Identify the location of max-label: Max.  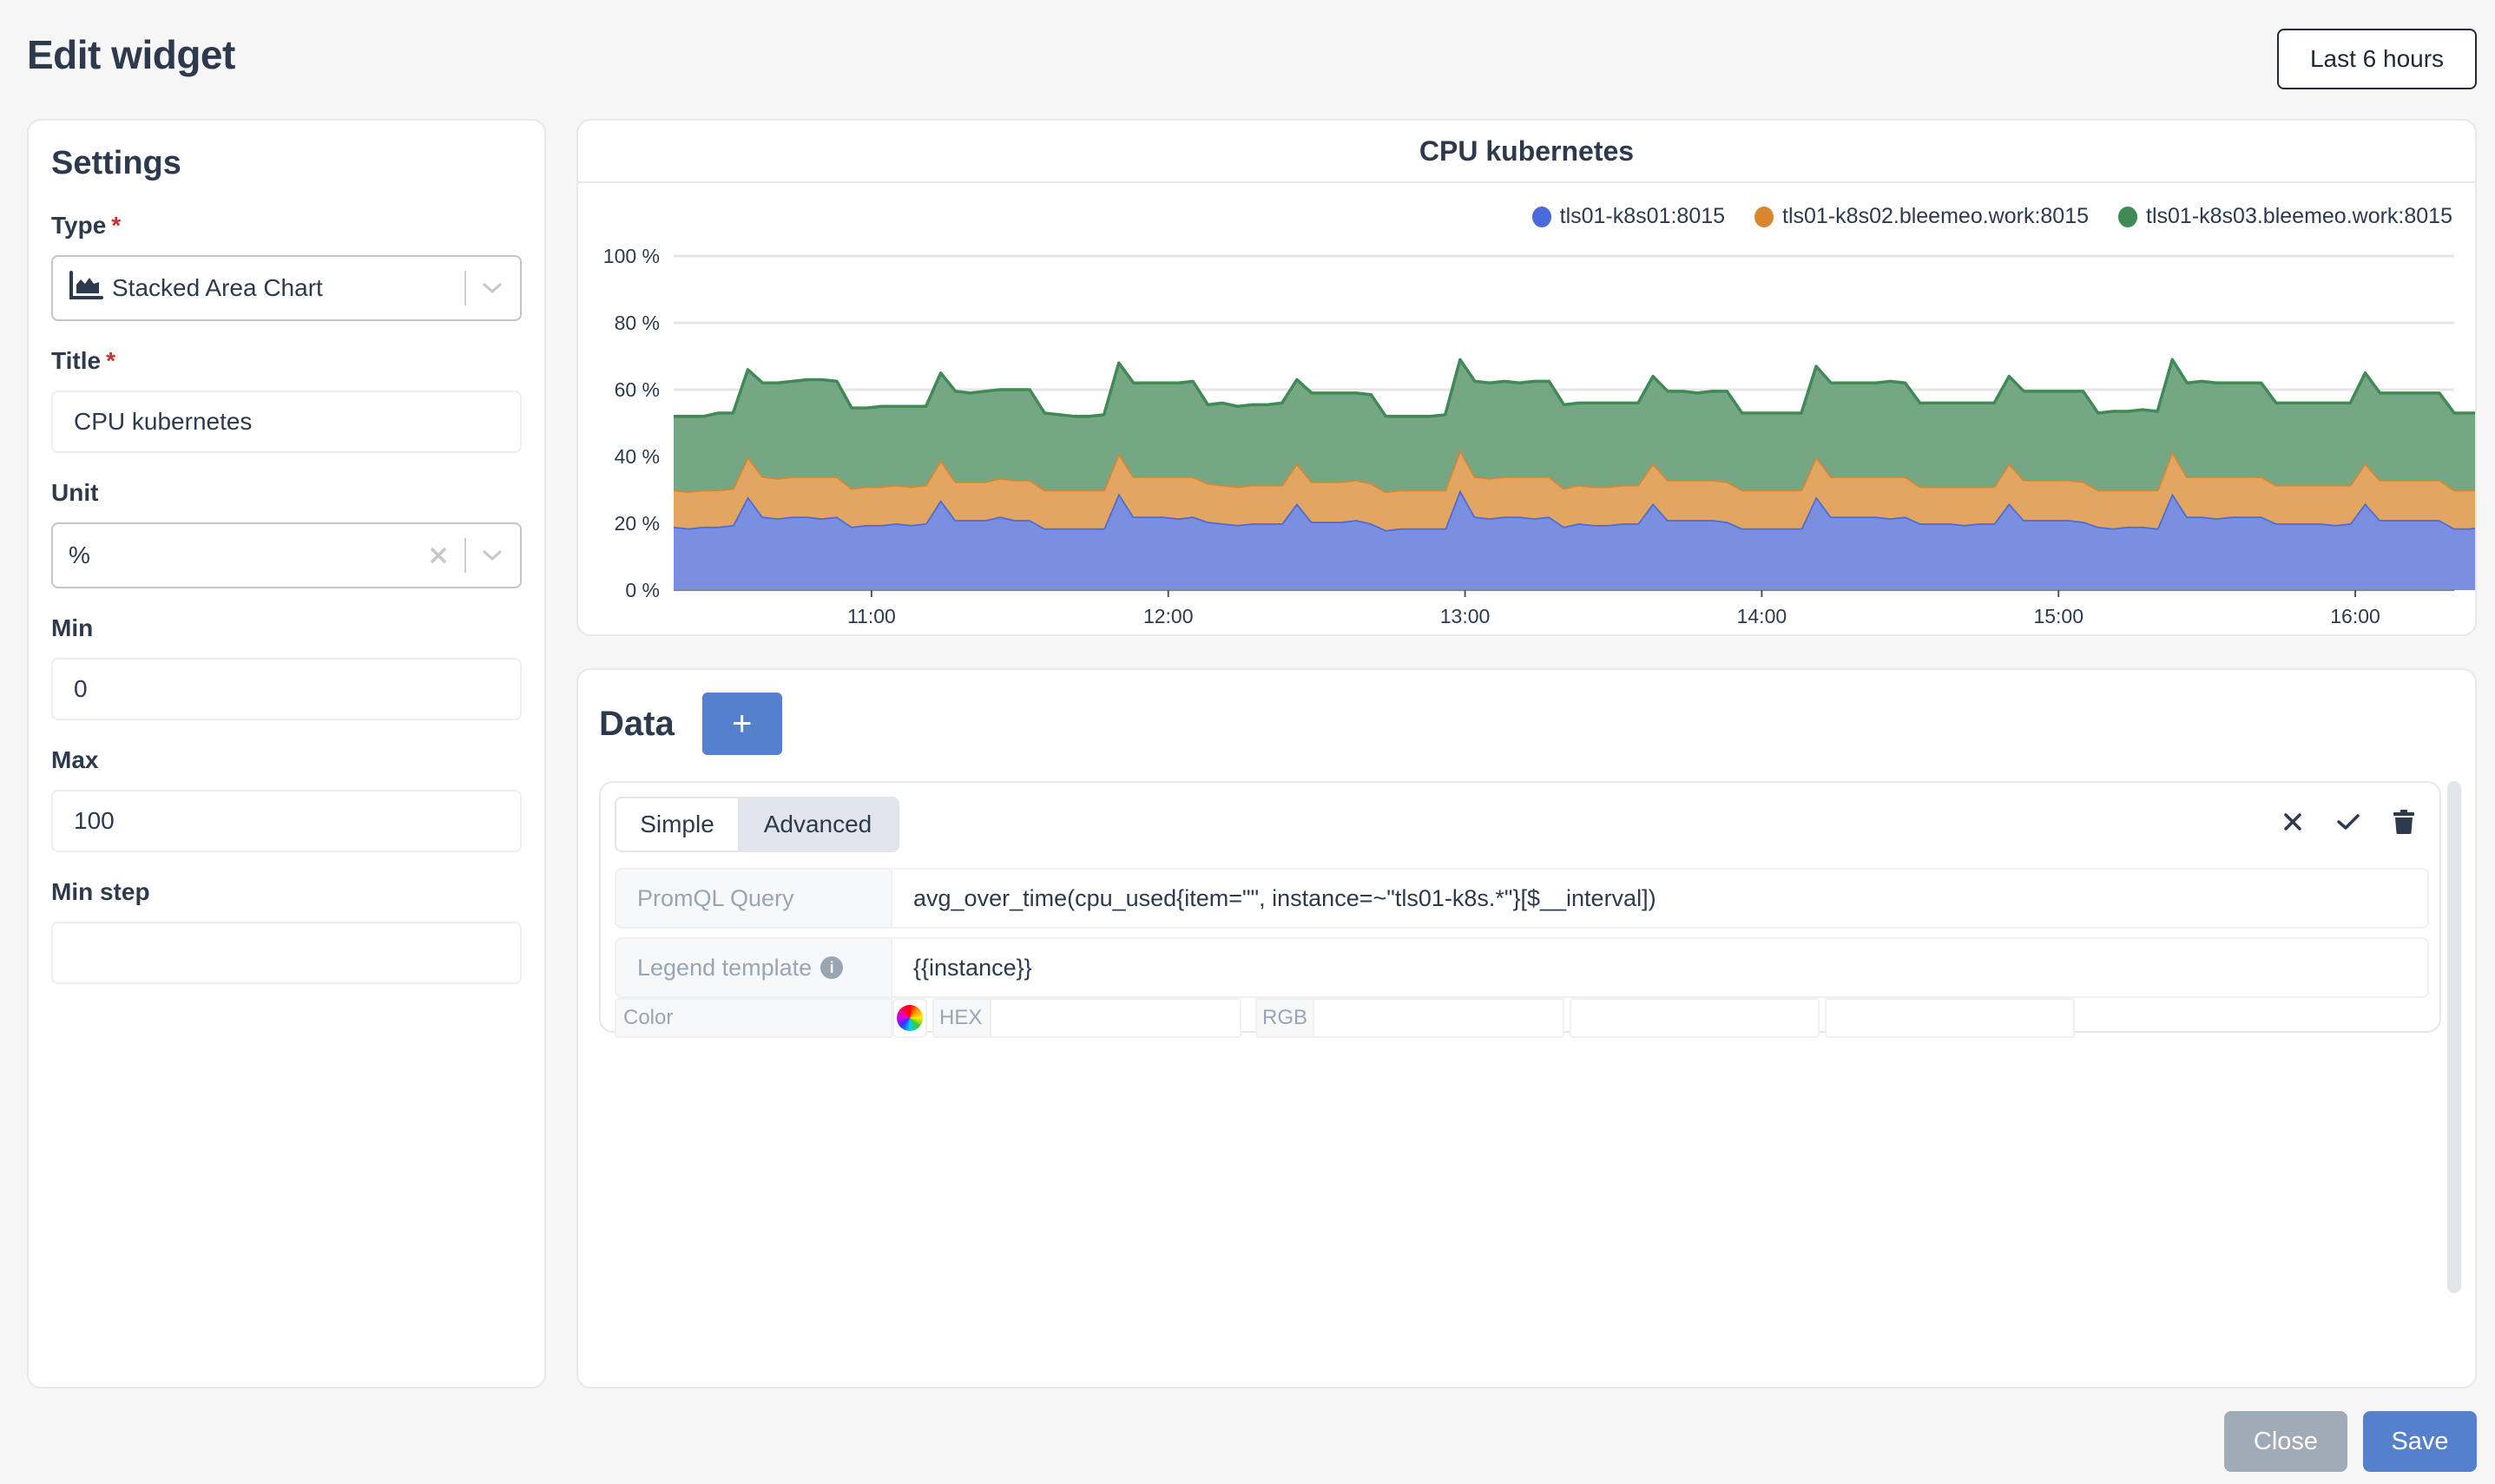
(75, 759).